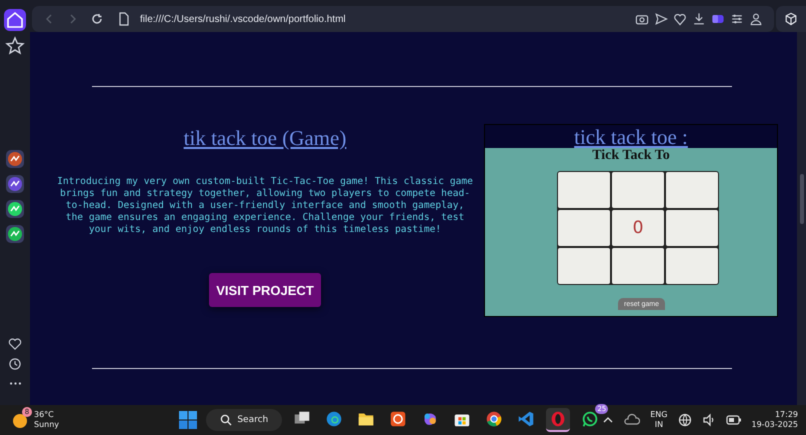  What do you see at coordinates (699, 19) in the screenshot?
I see `download-icon` at bounding box center [699, 19].